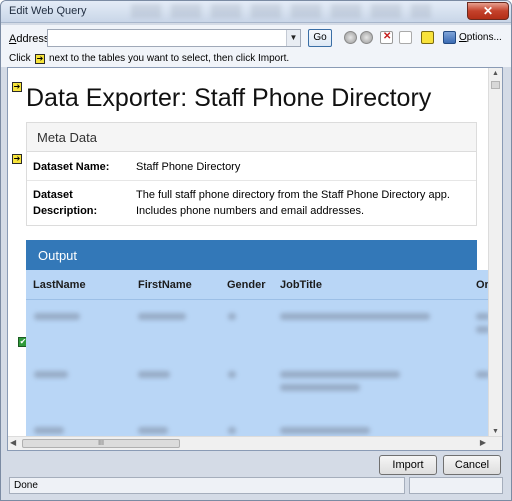 The image size is (512, 501). Describe the element at coordinates (17, 87) in the screenshot. I see `page-select-arrow-icon: ➔` at that location.